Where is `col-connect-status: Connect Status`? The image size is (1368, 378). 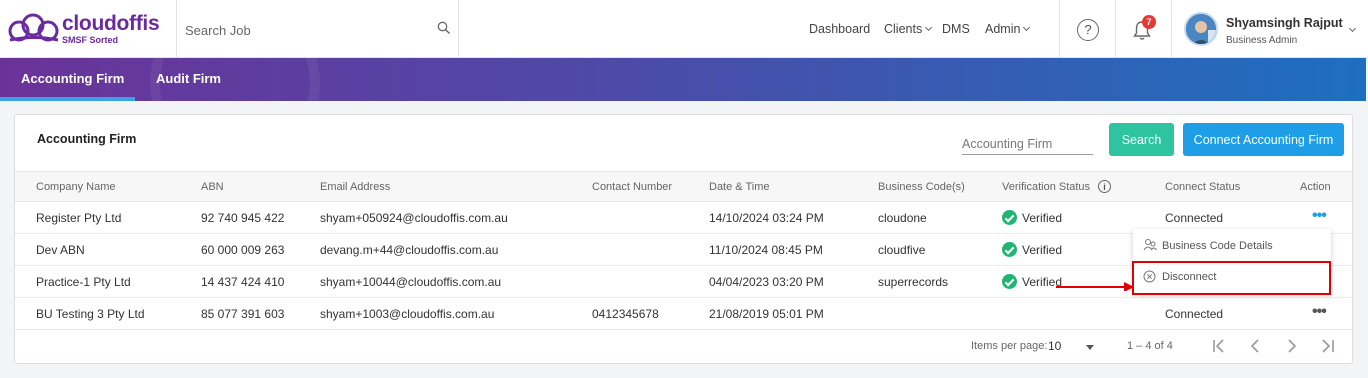 col-connect-status: Connect Status is located at coordinates (1202, 187).